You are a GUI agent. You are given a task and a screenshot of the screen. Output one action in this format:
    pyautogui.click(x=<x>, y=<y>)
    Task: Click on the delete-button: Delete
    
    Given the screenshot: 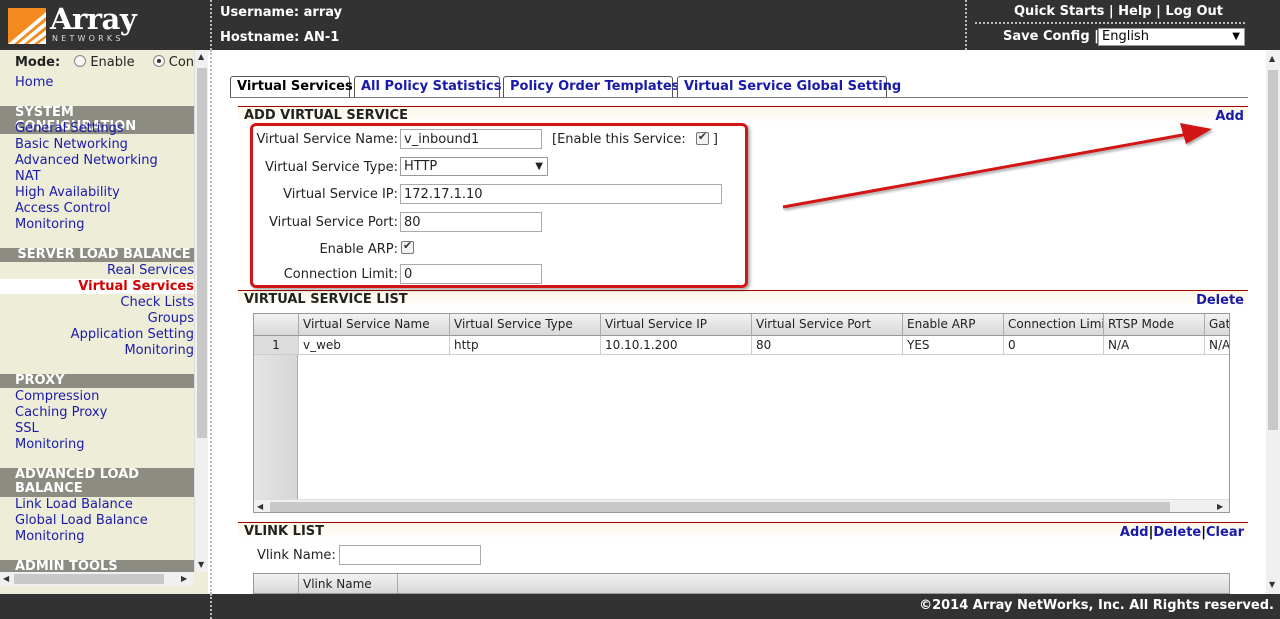 What is the action you would take?
    pyautogui.click(x=1220, y=300)
    